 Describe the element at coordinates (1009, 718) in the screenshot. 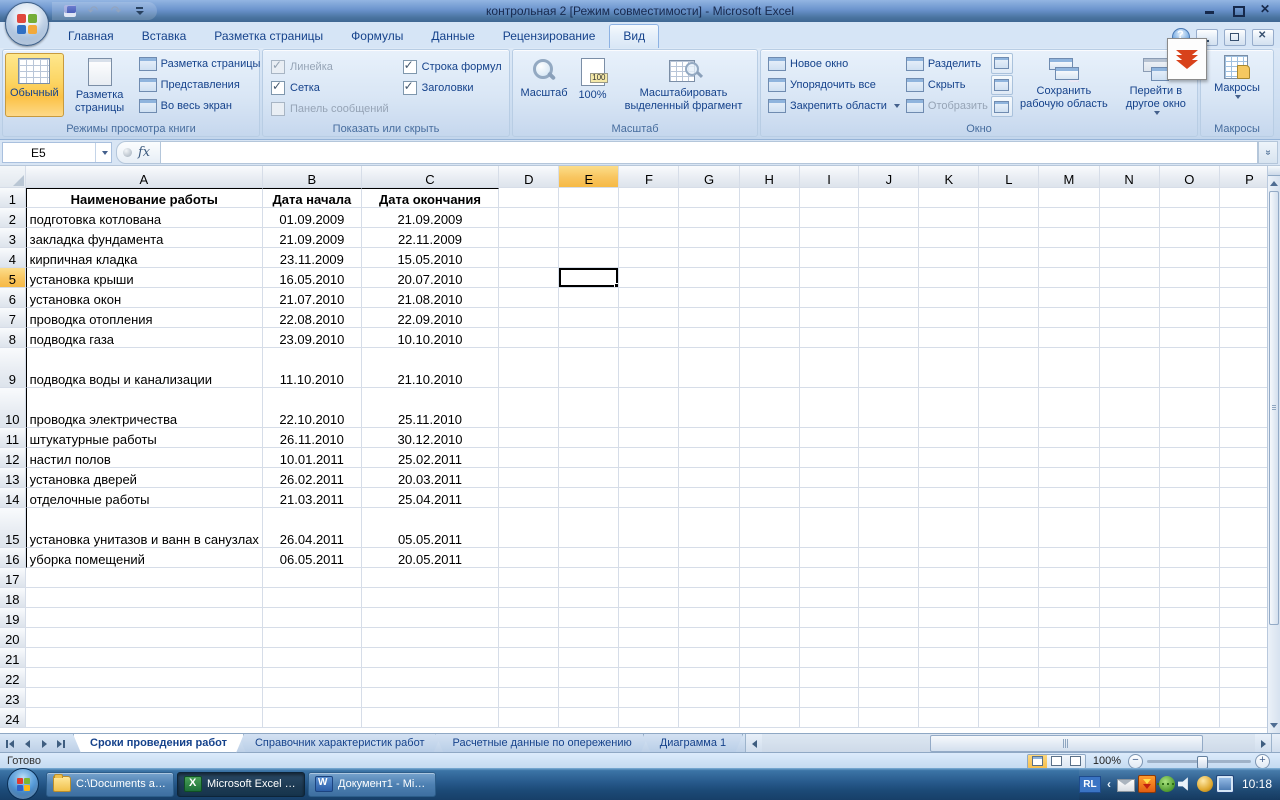

I see `cell-L24` at that location.